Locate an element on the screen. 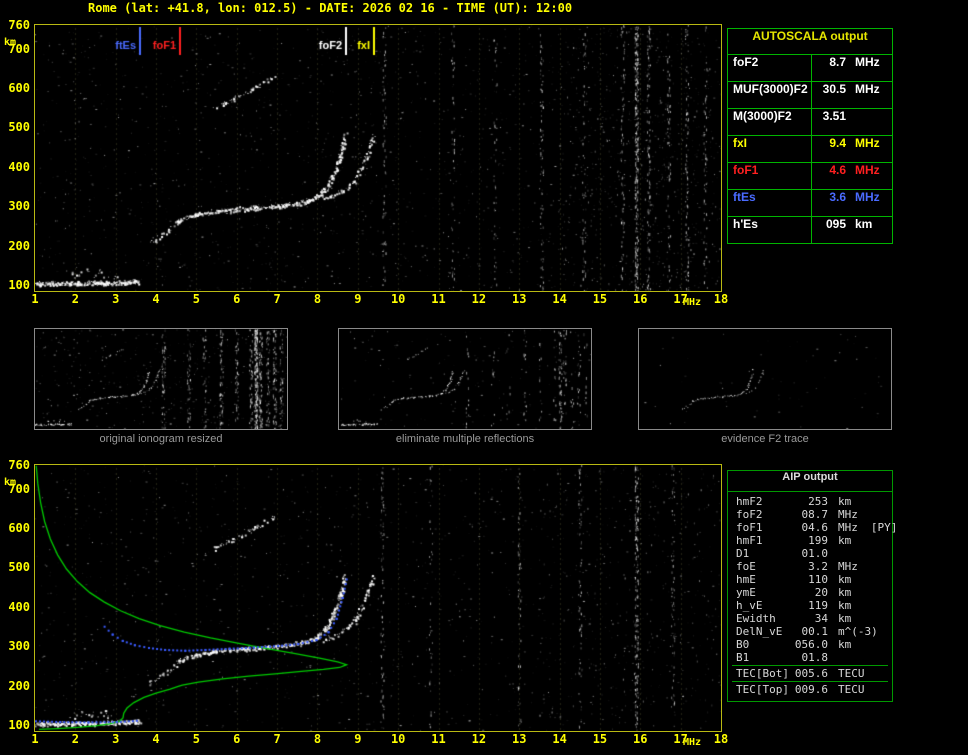  param-label: foF1 is located at coordinates (749, 527).